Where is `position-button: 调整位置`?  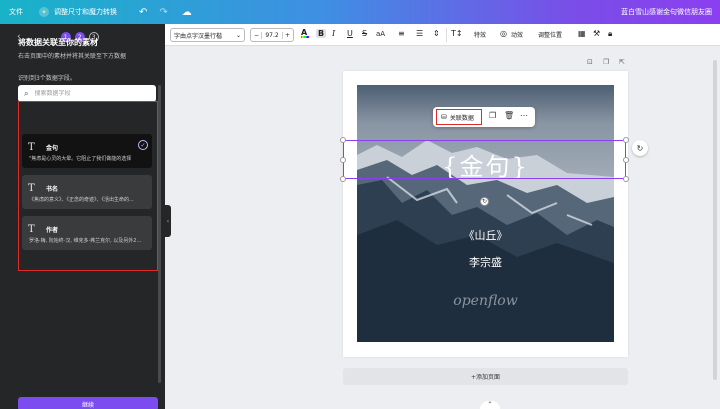
position-button: 调整位置 is located at coordinates (550, 34).